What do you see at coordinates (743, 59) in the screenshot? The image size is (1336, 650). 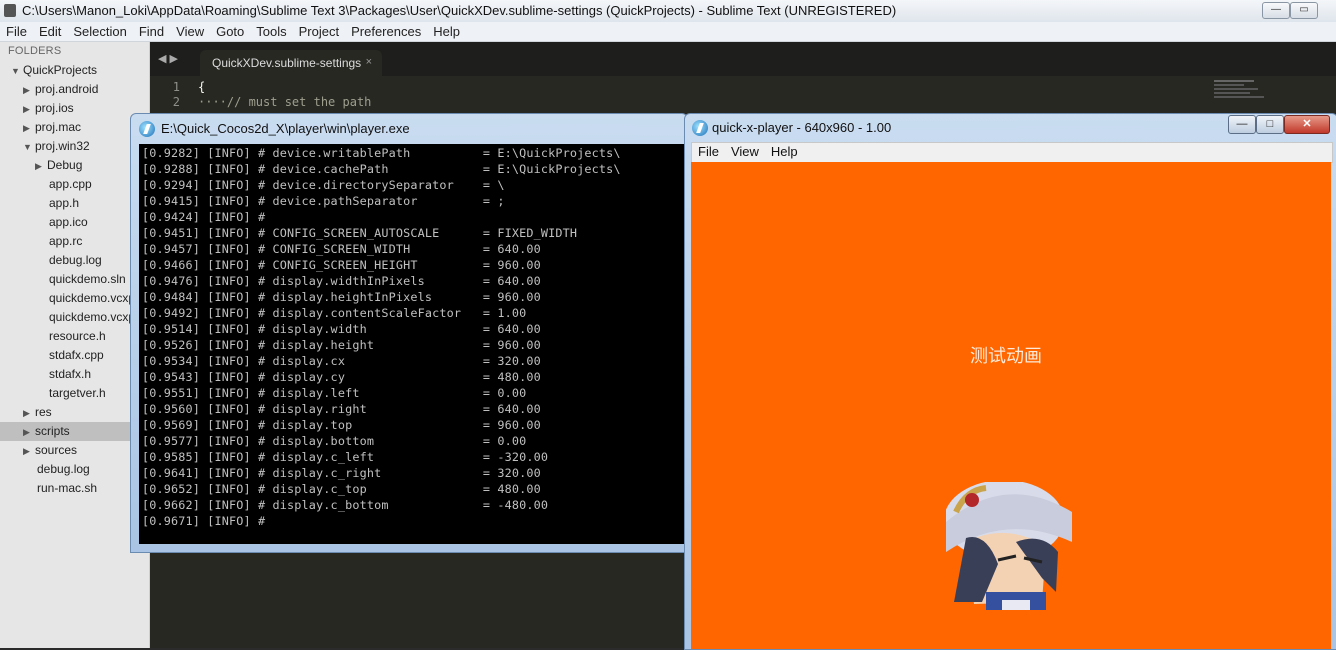 I see `tab-bar: ◀ ▶ QuickXDev.sublime-settings ×` at bounding box center [743, 59].